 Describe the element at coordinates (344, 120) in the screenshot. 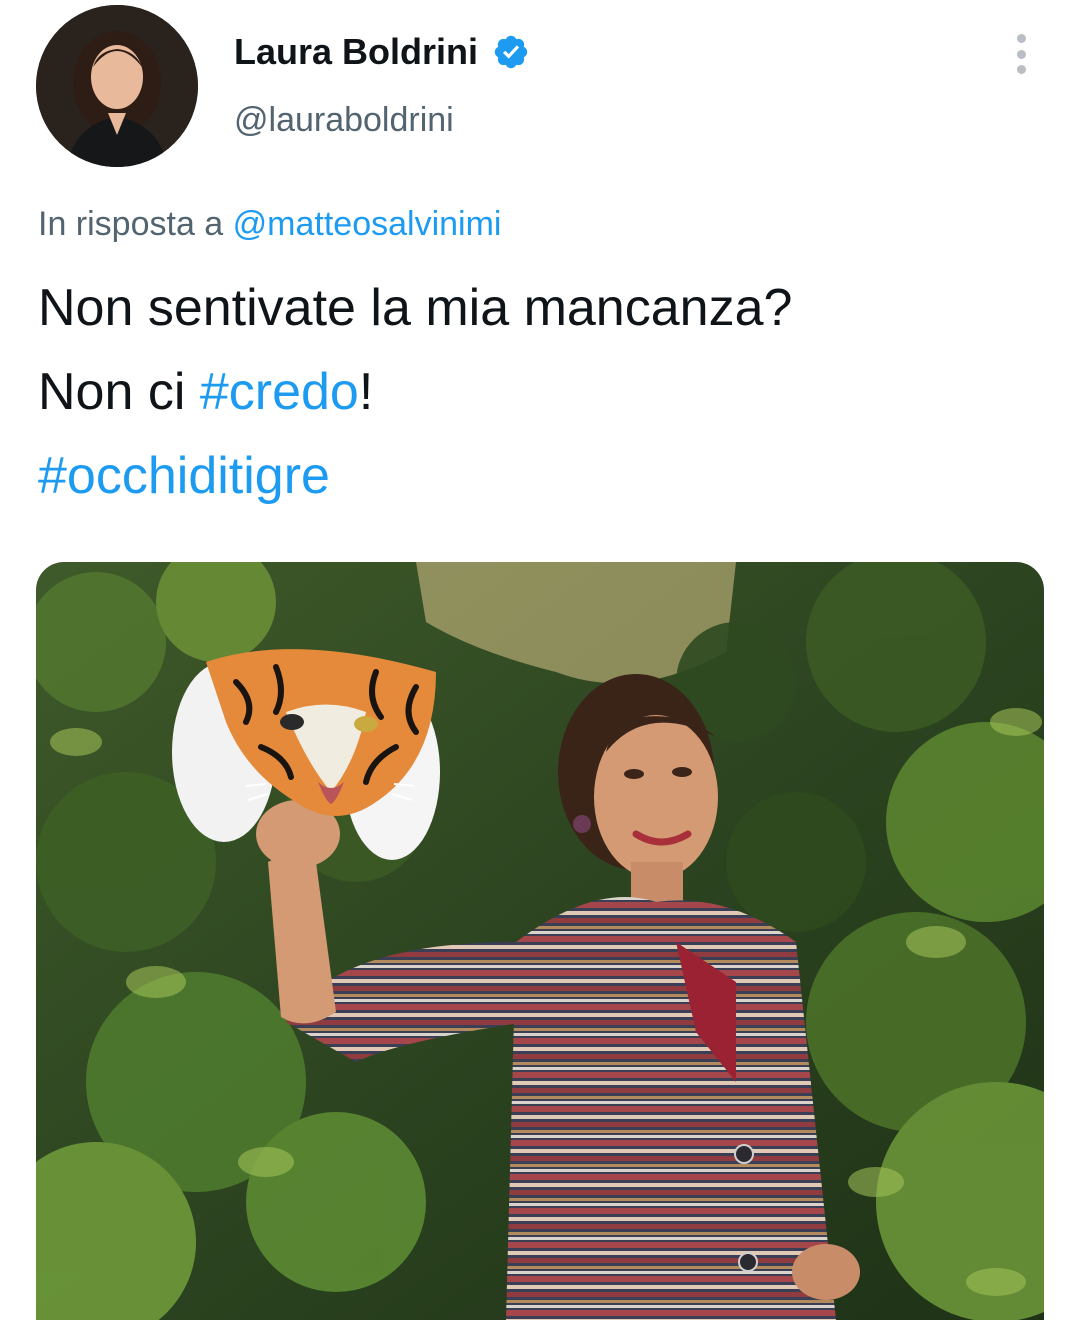

I see `author-handle: @lauraboldrini` at that location.